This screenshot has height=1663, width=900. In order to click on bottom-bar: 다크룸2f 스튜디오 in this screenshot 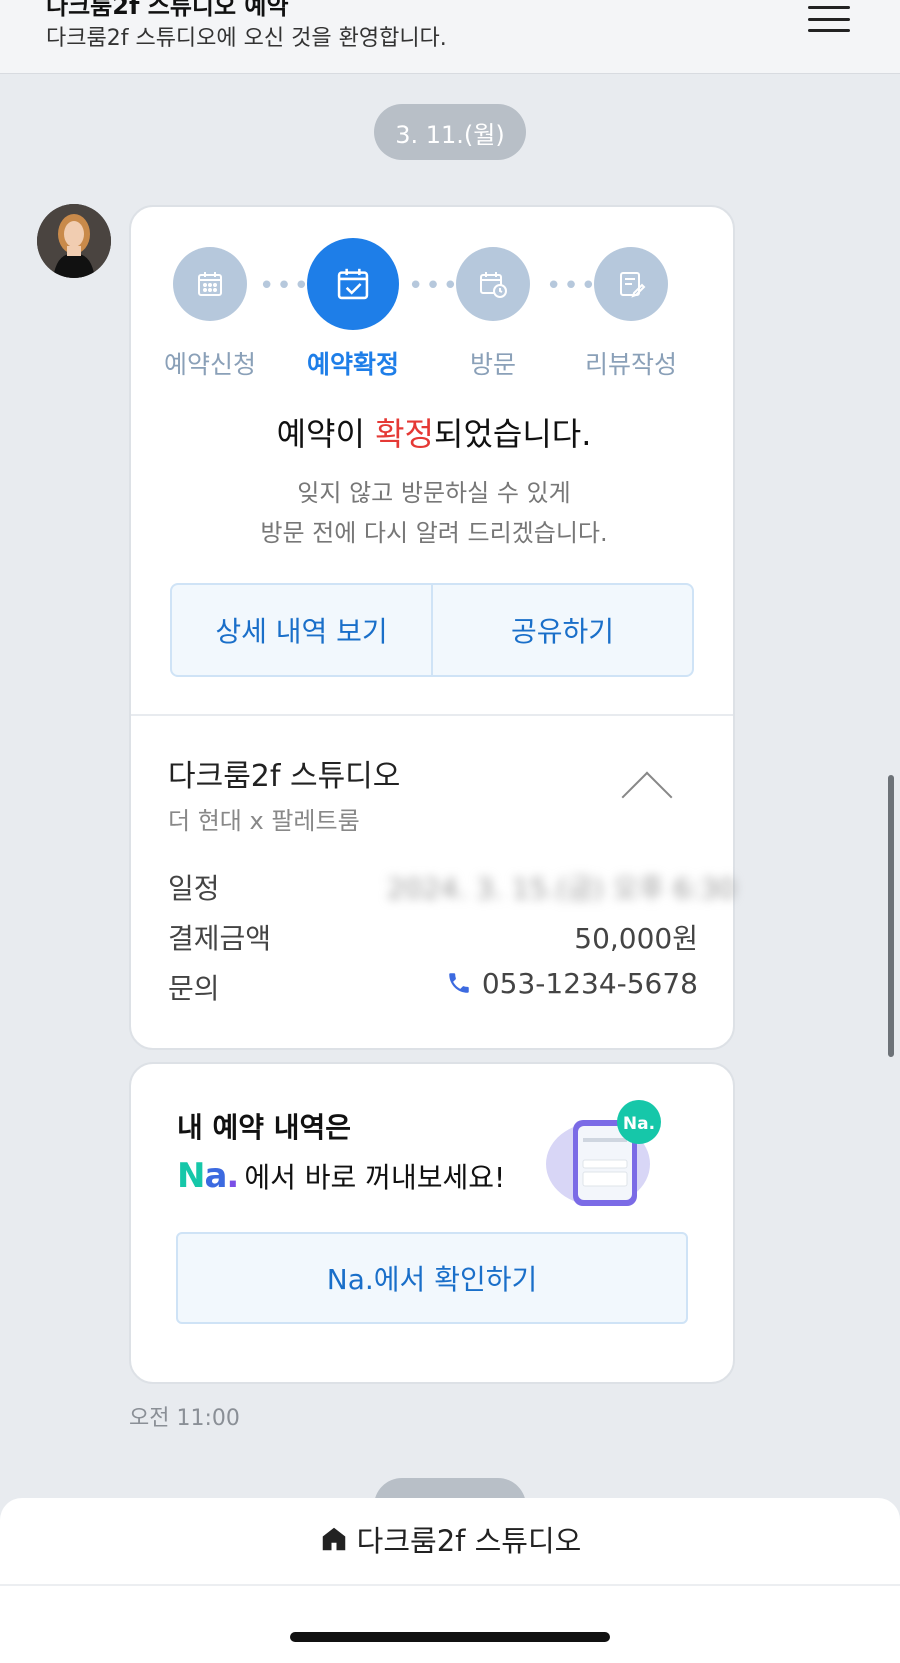, I will do `click(450, 1580)`.